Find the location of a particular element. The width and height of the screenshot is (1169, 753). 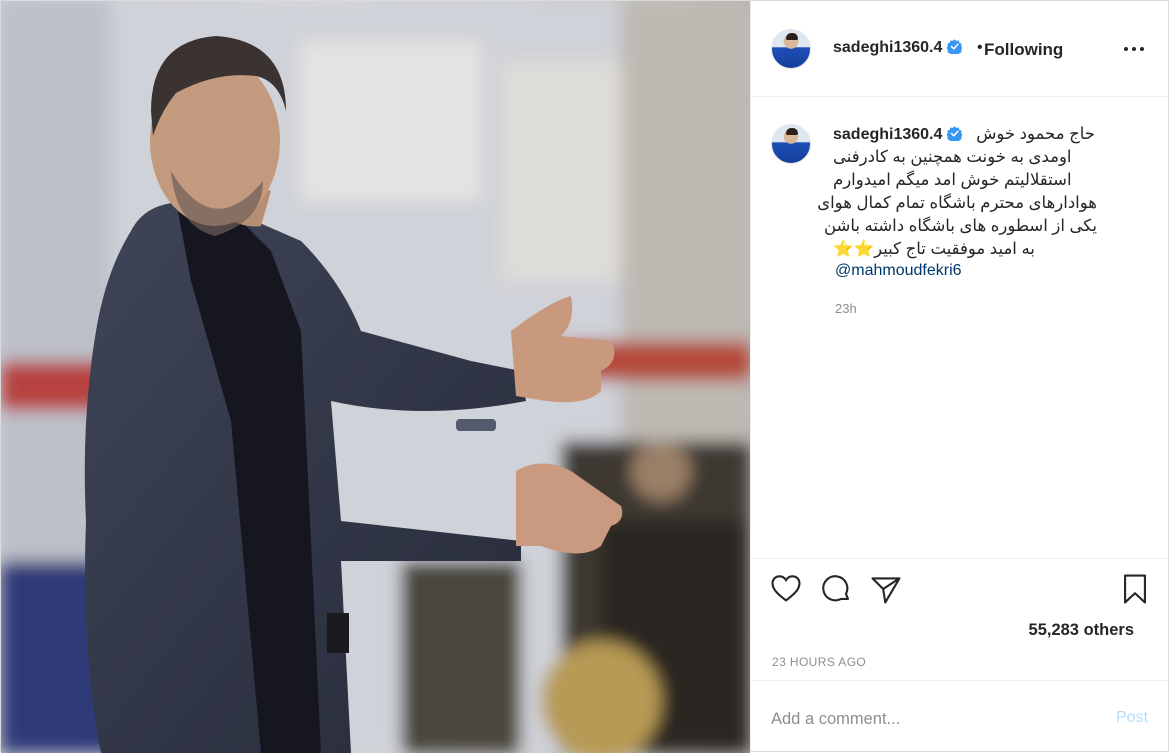

mention-link: @mahmoudfekri6 is located at coordinates (898, 271).